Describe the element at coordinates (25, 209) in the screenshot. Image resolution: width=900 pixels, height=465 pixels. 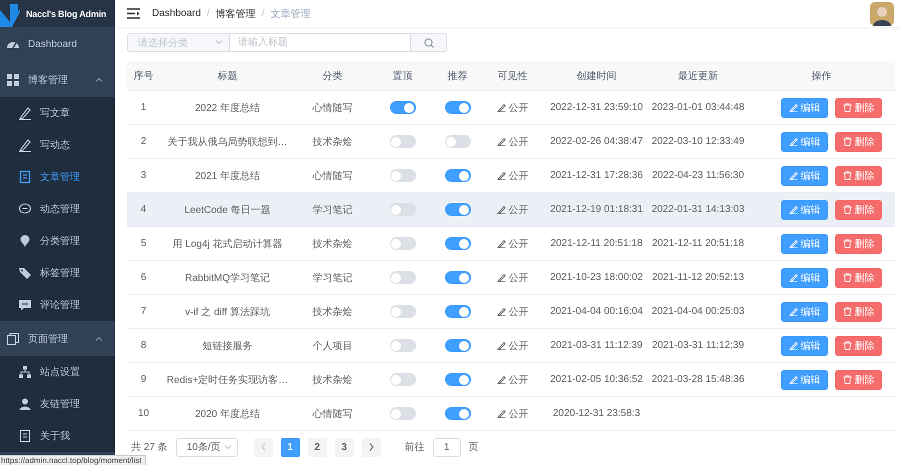
I see `chat-bubble-icon` at that location.